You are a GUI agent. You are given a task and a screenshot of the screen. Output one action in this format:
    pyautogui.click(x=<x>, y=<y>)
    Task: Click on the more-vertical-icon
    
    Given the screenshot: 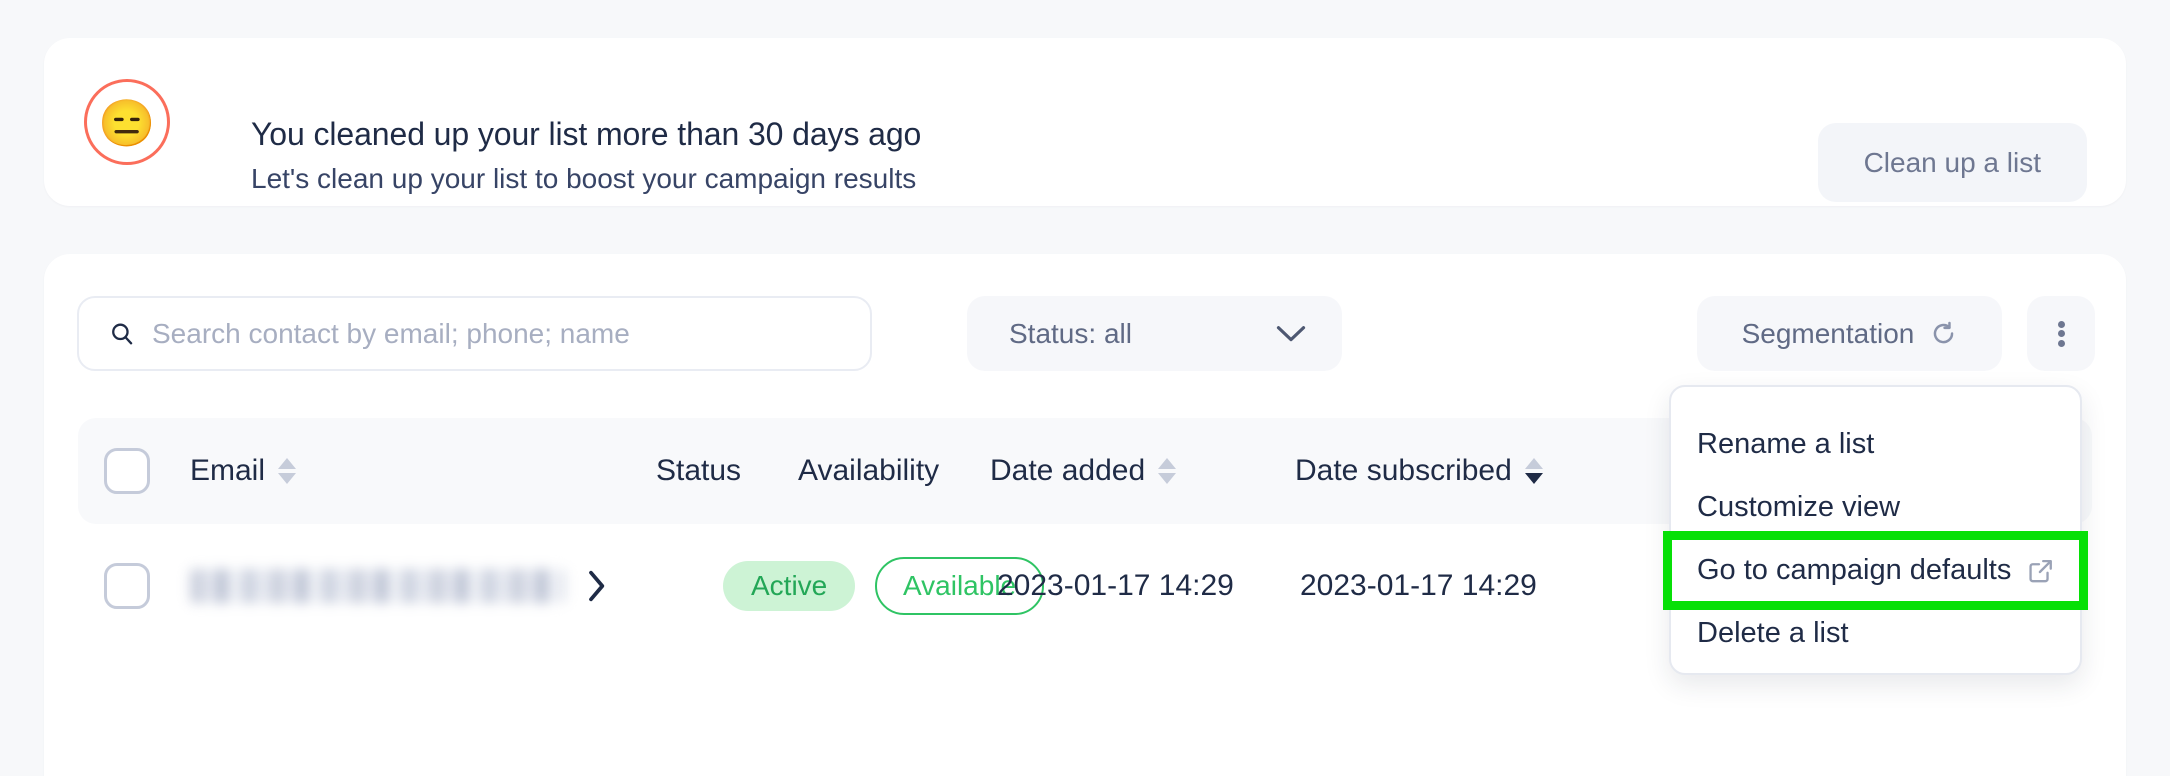 What is the action you would take?
    pyautogui.click(x=2061, y=333)
    